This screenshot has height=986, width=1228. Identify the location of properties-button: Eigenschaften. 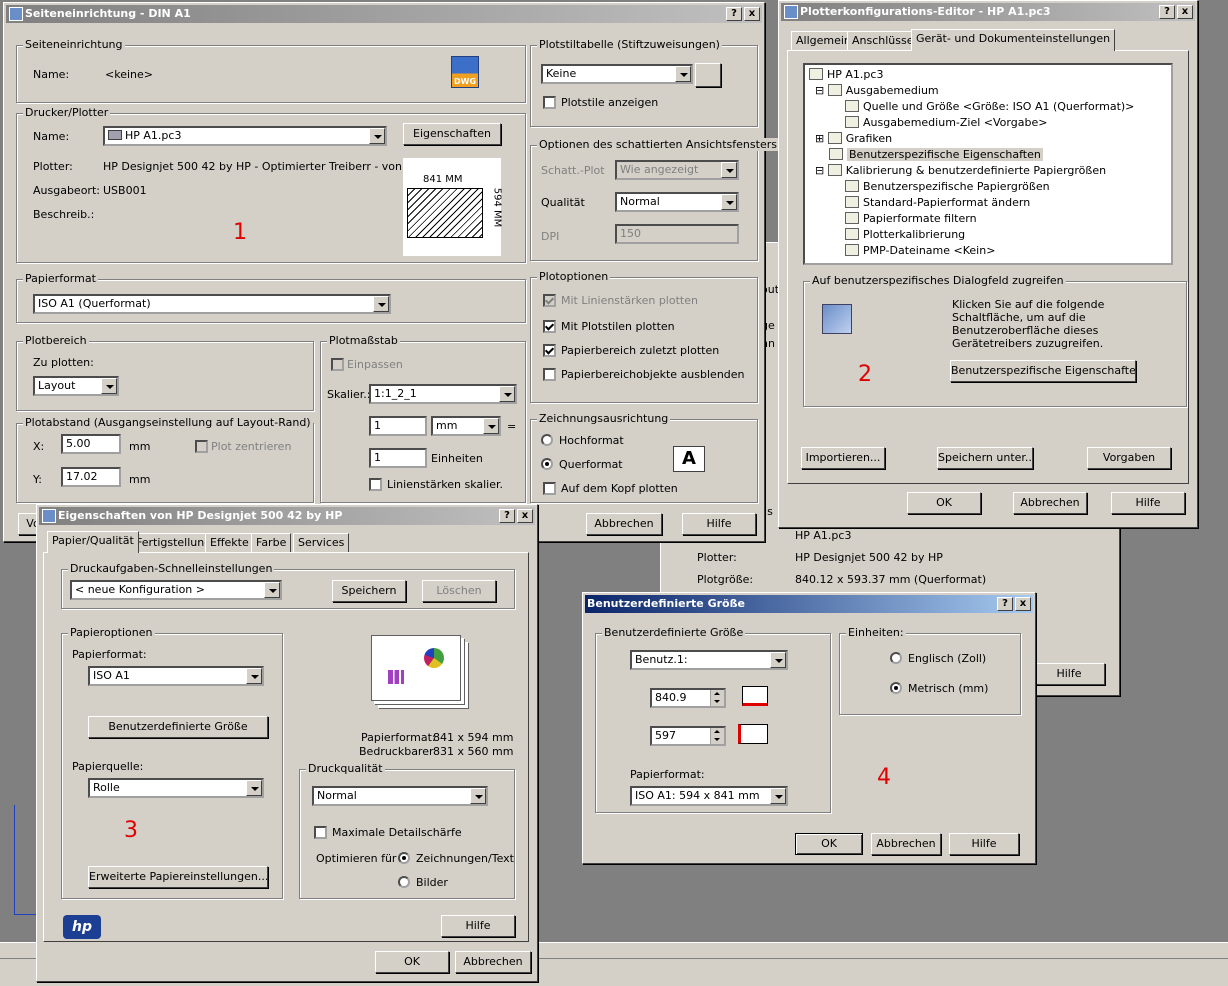
(452, 134).